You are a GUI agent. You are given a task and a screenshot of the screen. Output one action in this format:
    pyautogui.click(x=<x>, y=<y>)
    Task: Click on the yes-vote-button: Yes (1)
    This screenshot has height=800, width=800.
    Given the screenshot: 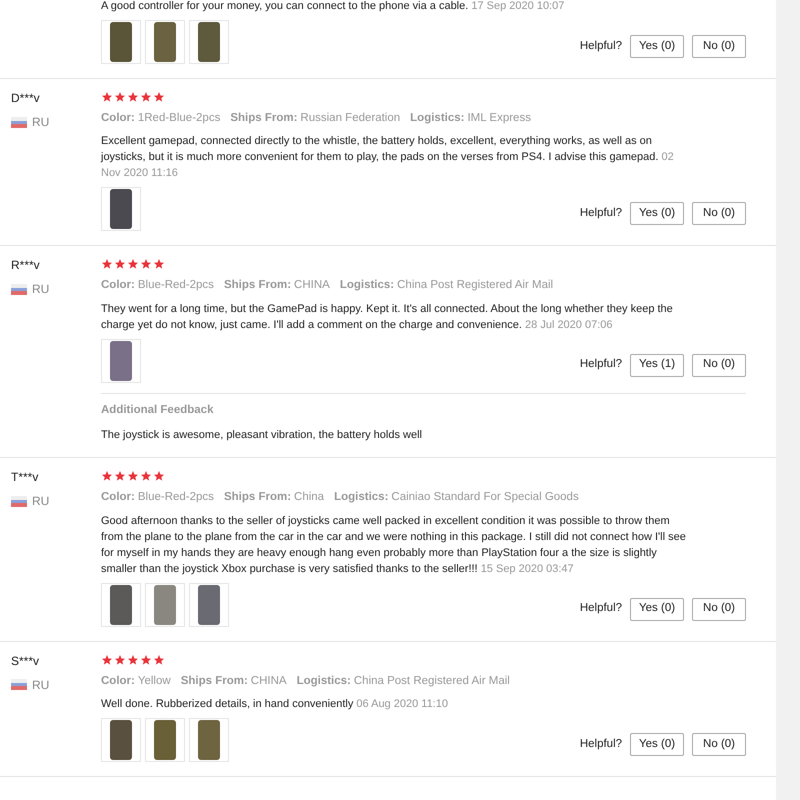 What is the action you would take?
    pyautogui.click(x=657, y=365)
    